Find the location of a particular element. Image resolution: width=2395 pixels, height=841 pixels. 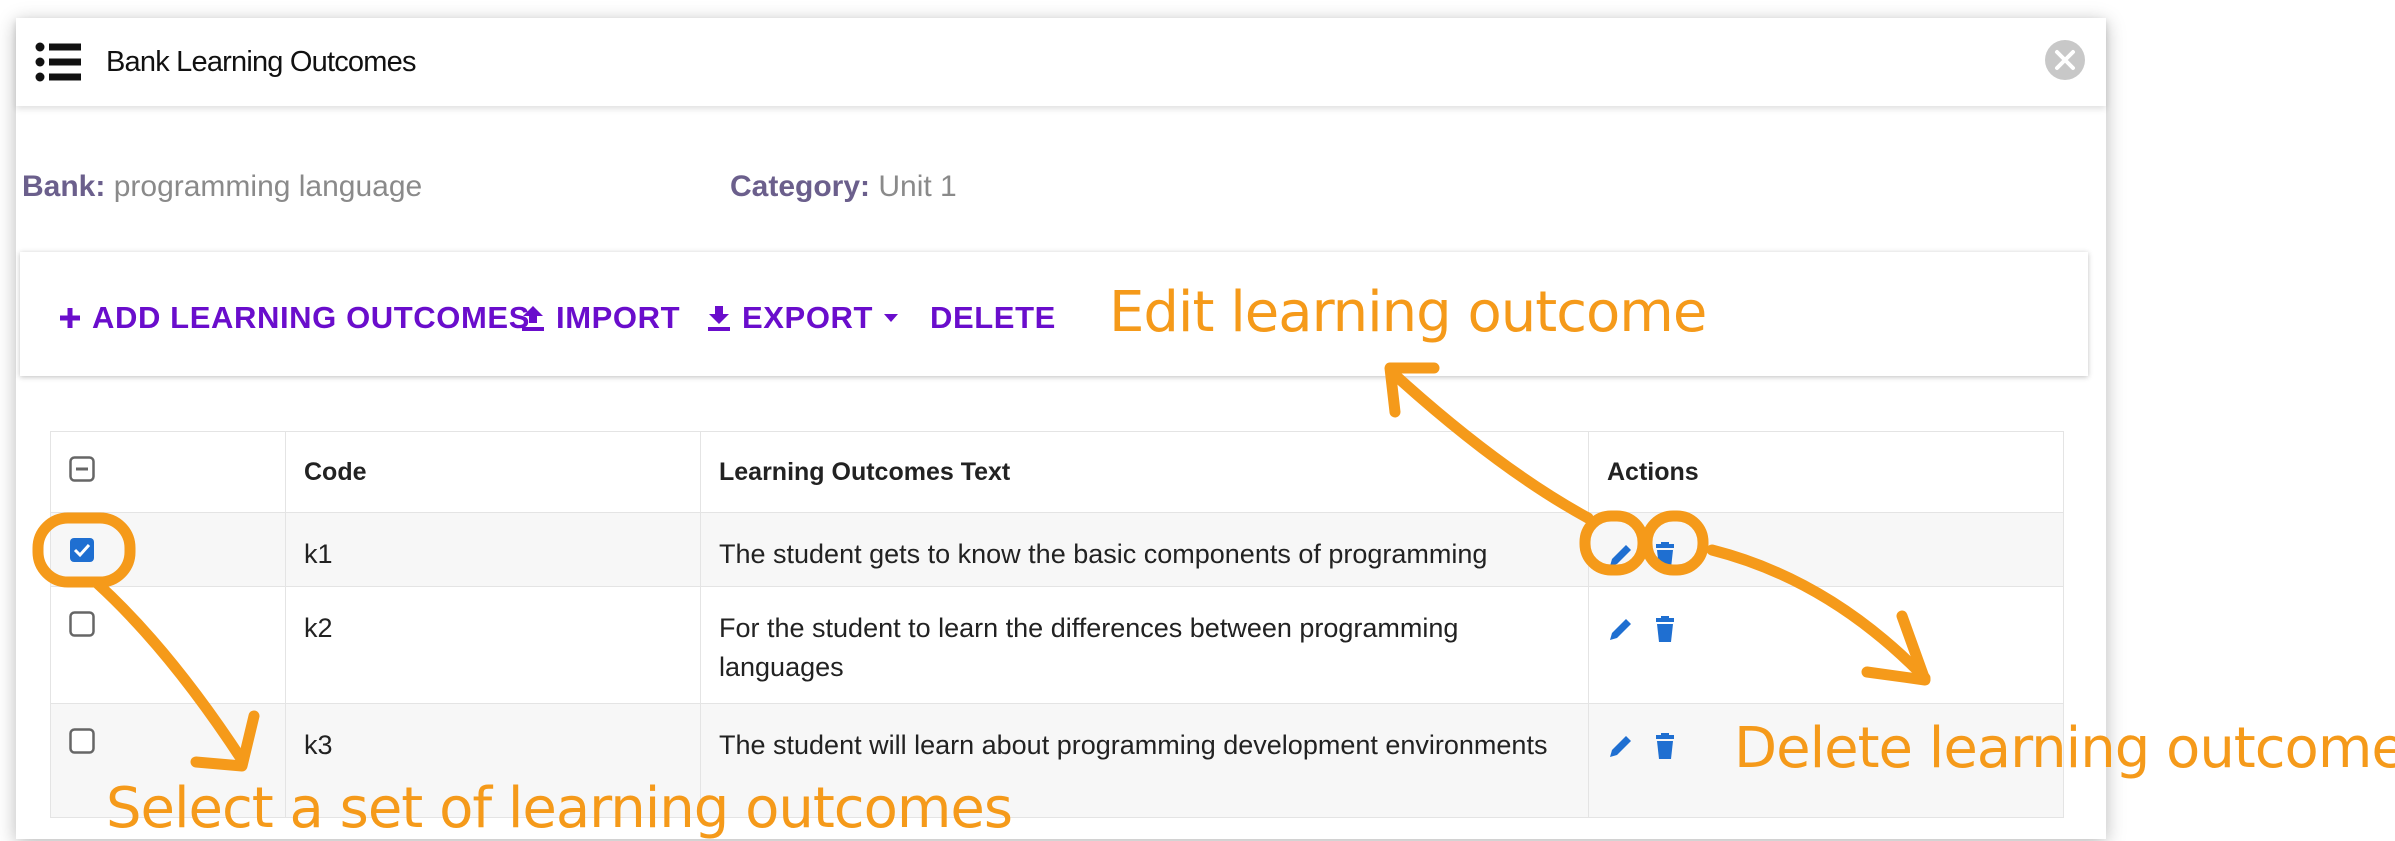

upload-icon is located at coordinates (533, 318).